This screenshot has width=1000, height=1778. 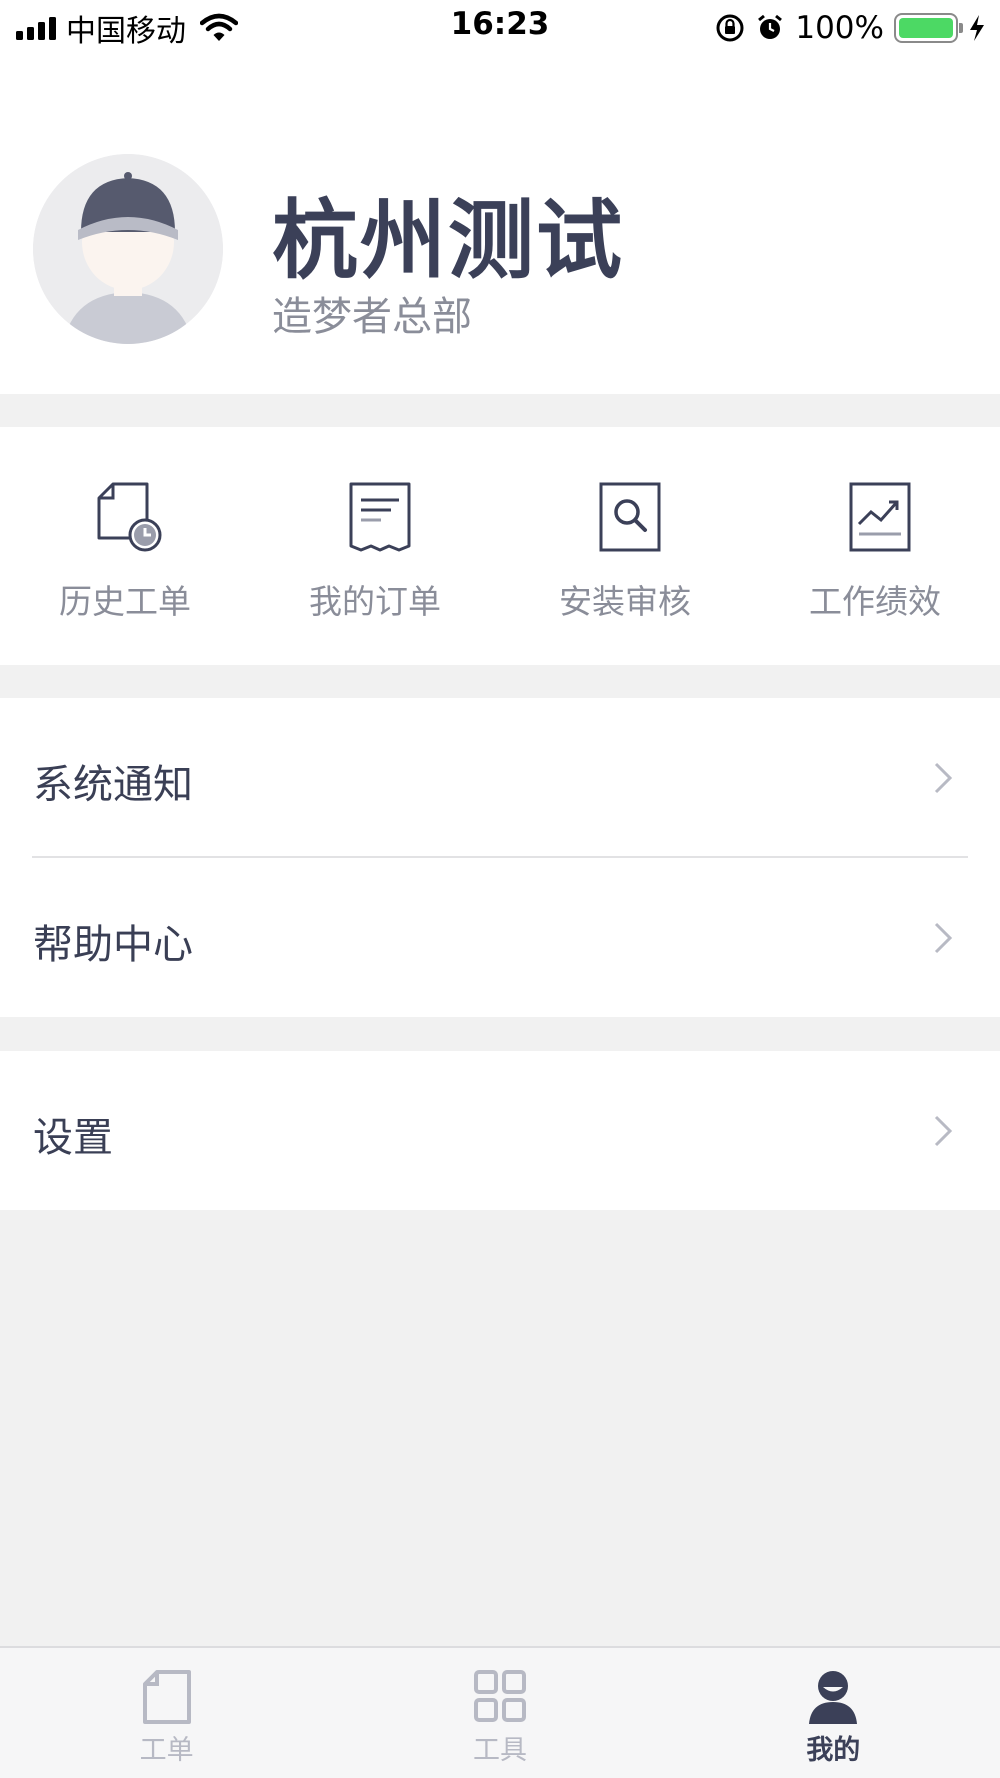 I want to click on quick-action-history-orders: 历史工单, so click(x=125, y=546).